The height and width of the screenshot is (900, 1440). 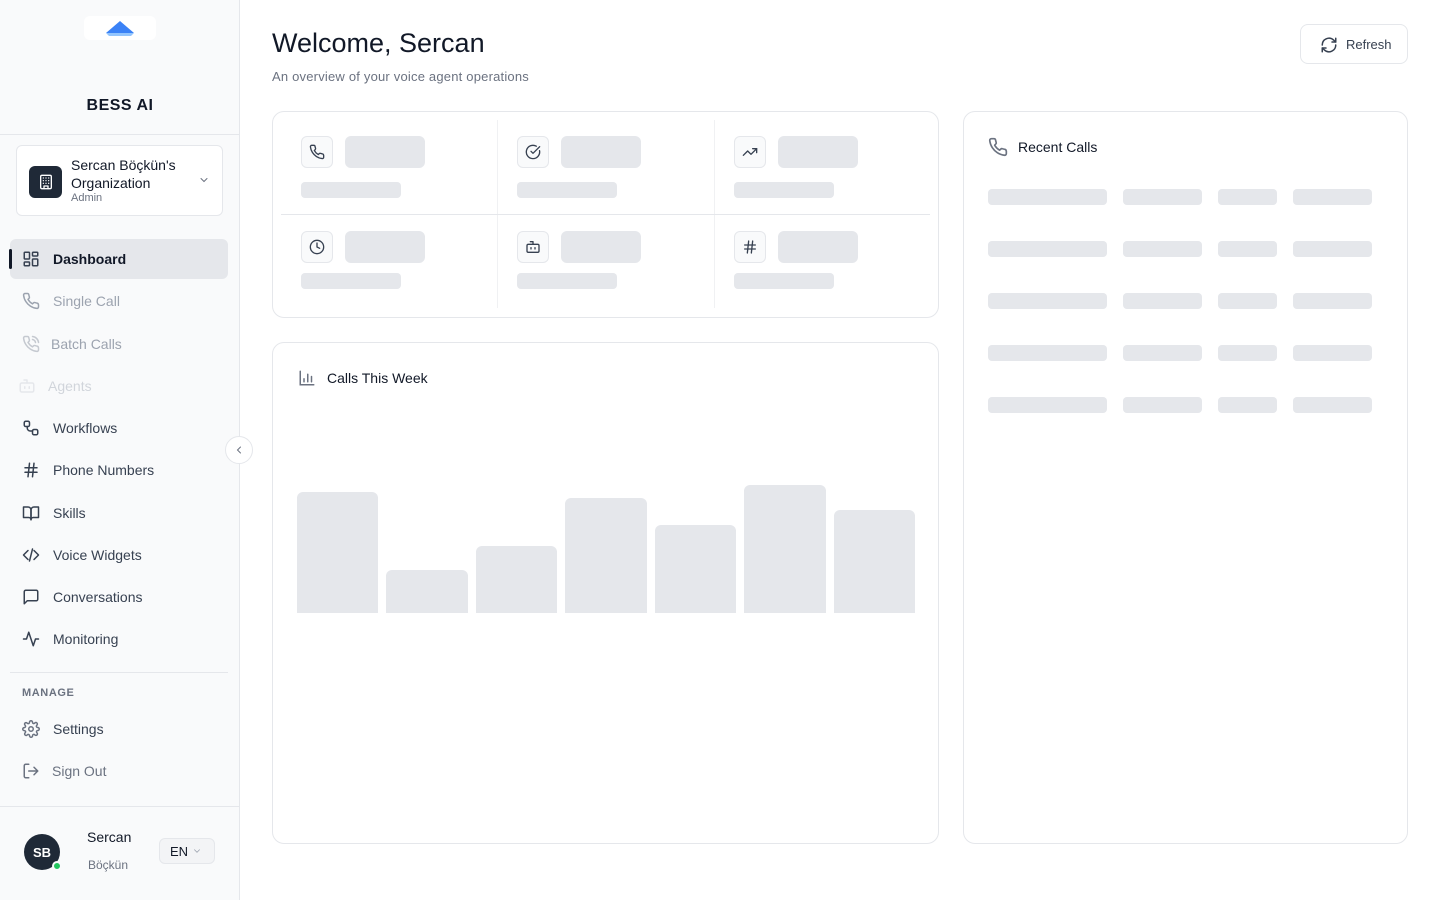 I want to click on sidebar-item-monitoring: Monitoring, so click(x=119, y=639).